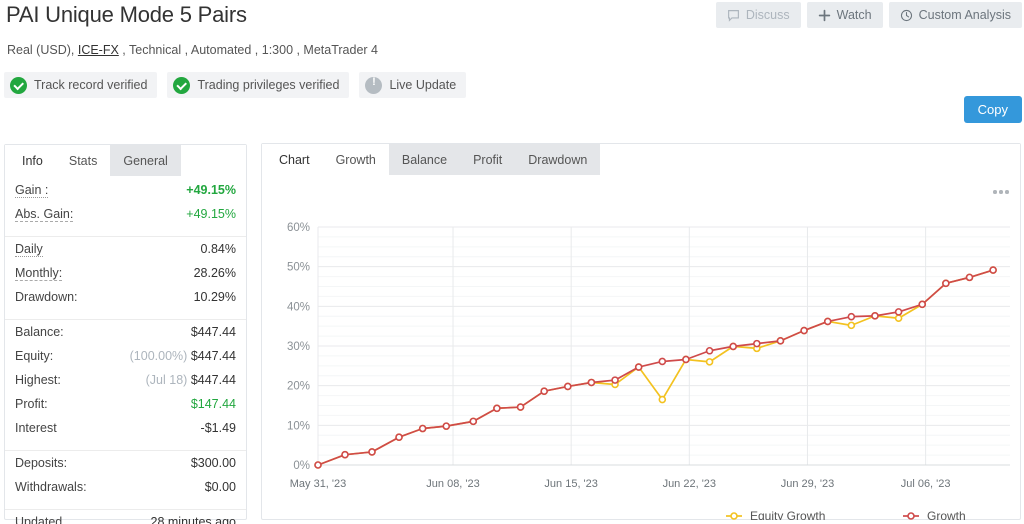 The image size is (1024, 524). Describe the element at coordinates (193, 519) in the screenshot. I see `stat-value: 28 minutes ago` at that location.